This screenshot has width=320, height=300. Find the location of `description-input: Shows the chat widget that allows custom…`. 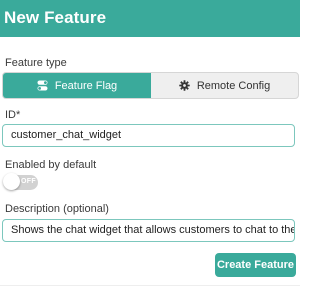

description-input: Shows the chat widget that allows custom… is located at coordinates (148, 230).